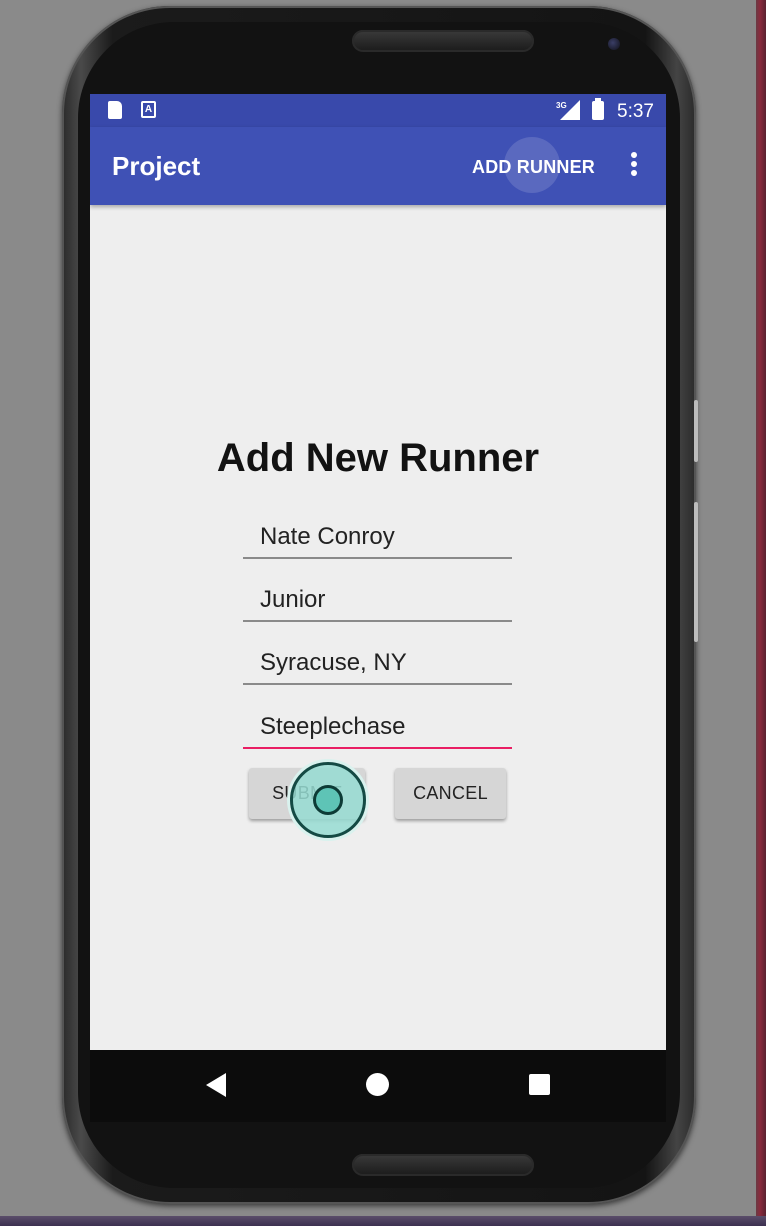 This screenshot has height=1226, width=766. What do you see at coordinates (443, 41) in the screenshot?
I see `top-speaker-grille` at bounding box center [443, 41].